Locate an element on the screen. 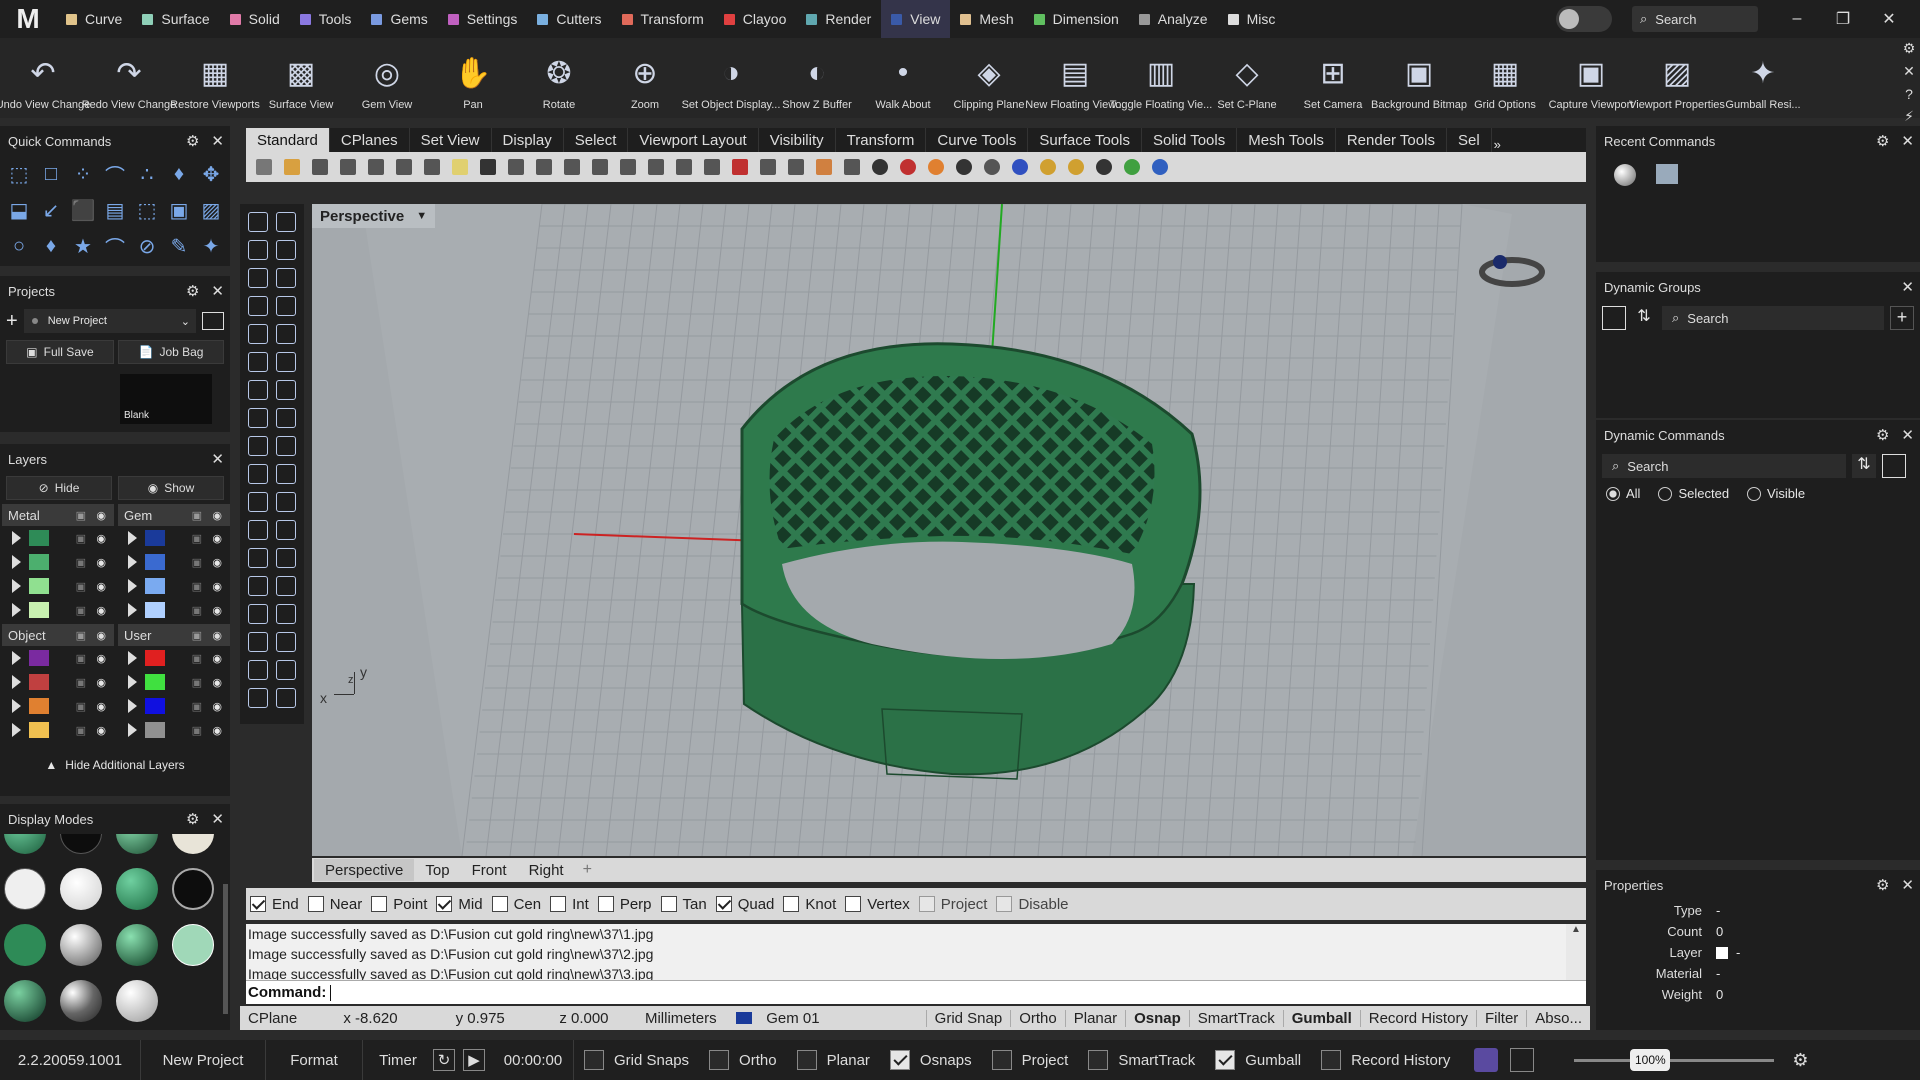 This screenshot has height=1080, width=1920. menu-tab-dimension: Dimension is located at coordinates (1076, 19).